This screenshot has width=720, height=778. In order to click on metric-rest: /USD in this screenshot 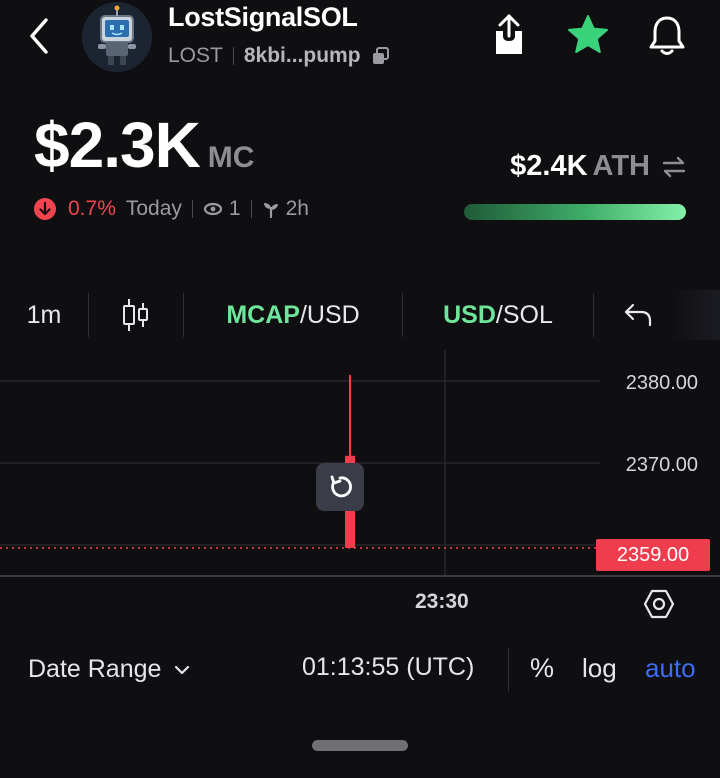, I will do `click(329, 314)`.